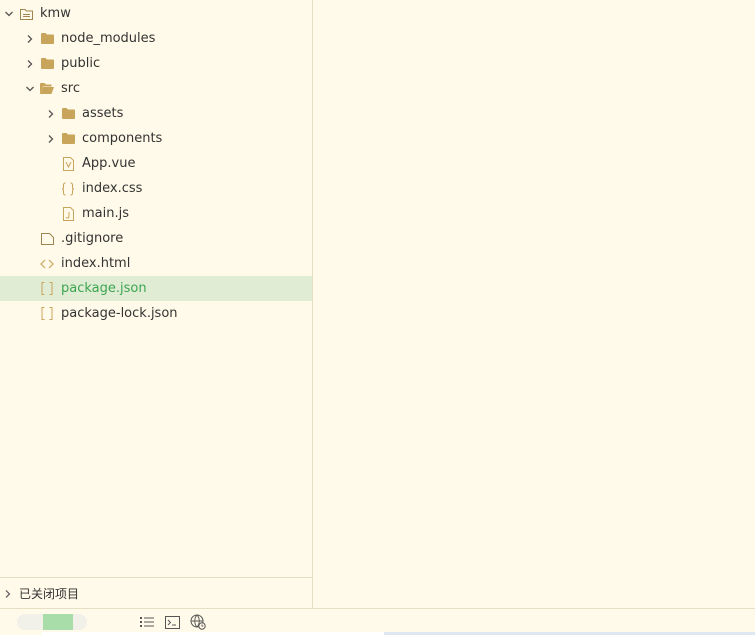 The image size is (755, 635). Describe the element at coordinates (47, 239) in the screenshot. I see `generic-file-icon` at that location.